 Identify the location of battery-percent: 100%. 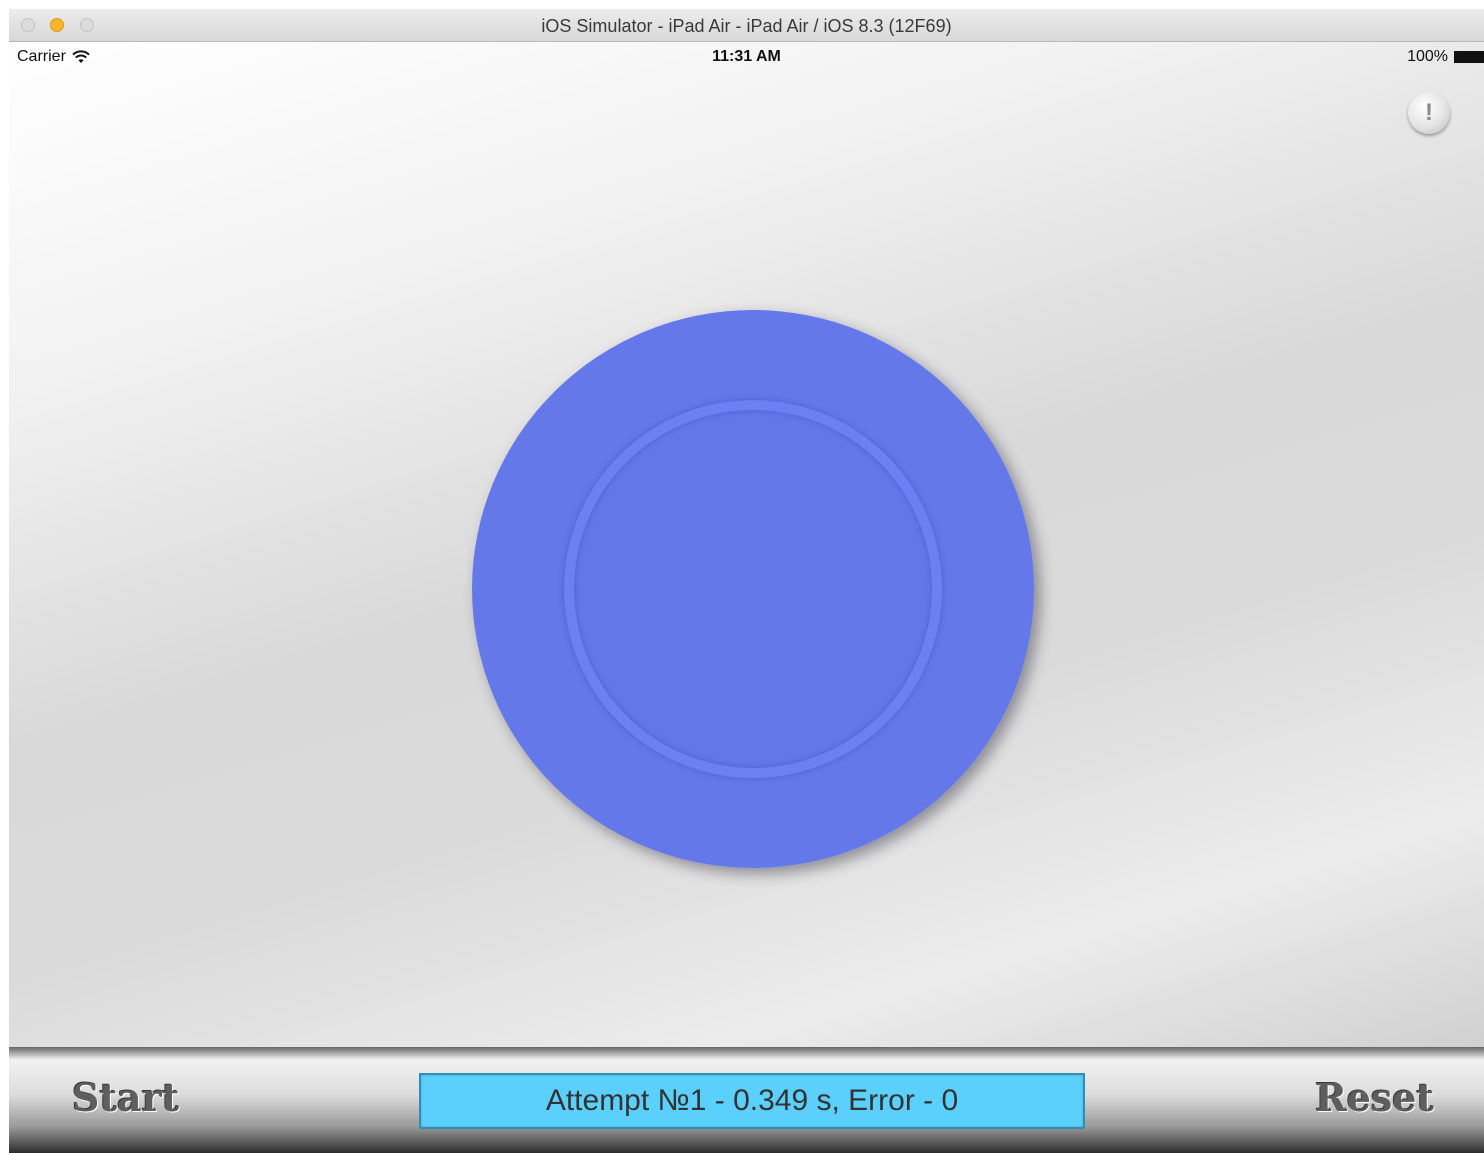
(1427, 56).